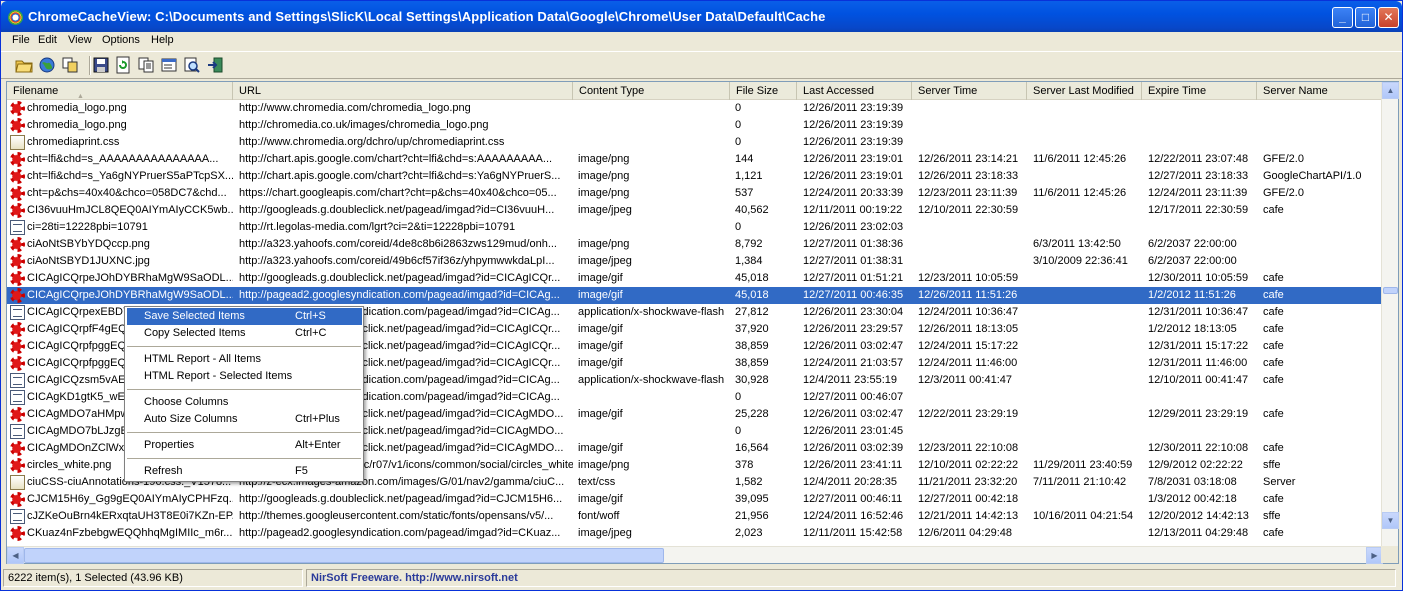  What do you see at coordinates (1342, 17) in the screenshot?
I see `minimize-button: _` at bounding box center [1342, 17].